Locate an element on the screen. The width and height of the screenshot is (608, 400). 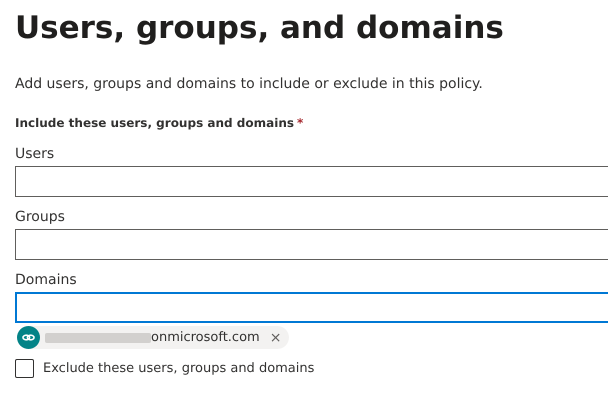
checkbox is located at coordinates (24, 368).